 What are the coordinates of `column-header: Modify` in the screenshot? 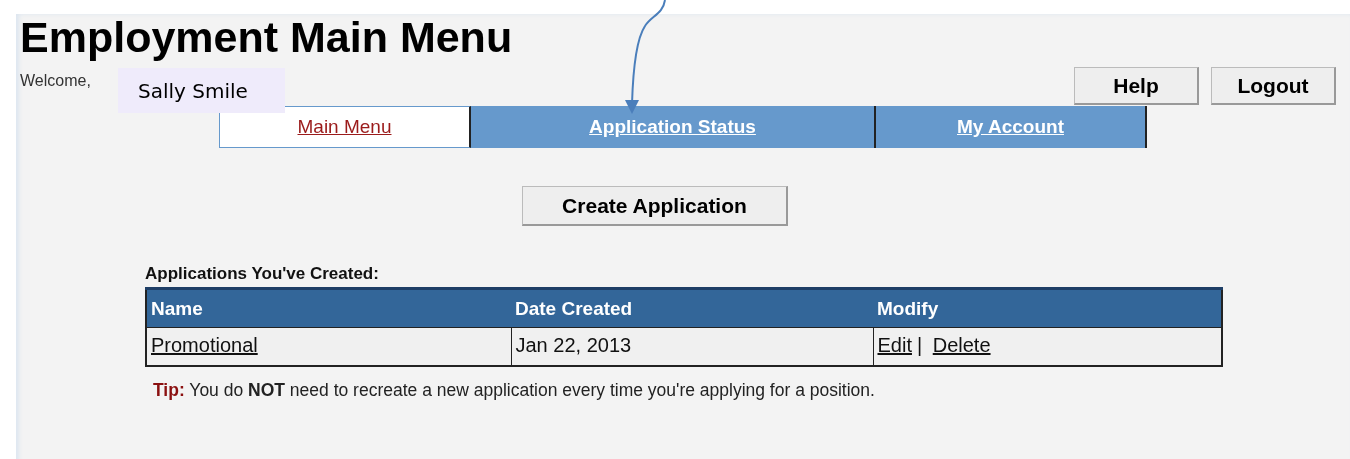 It's located at (1047, 308).